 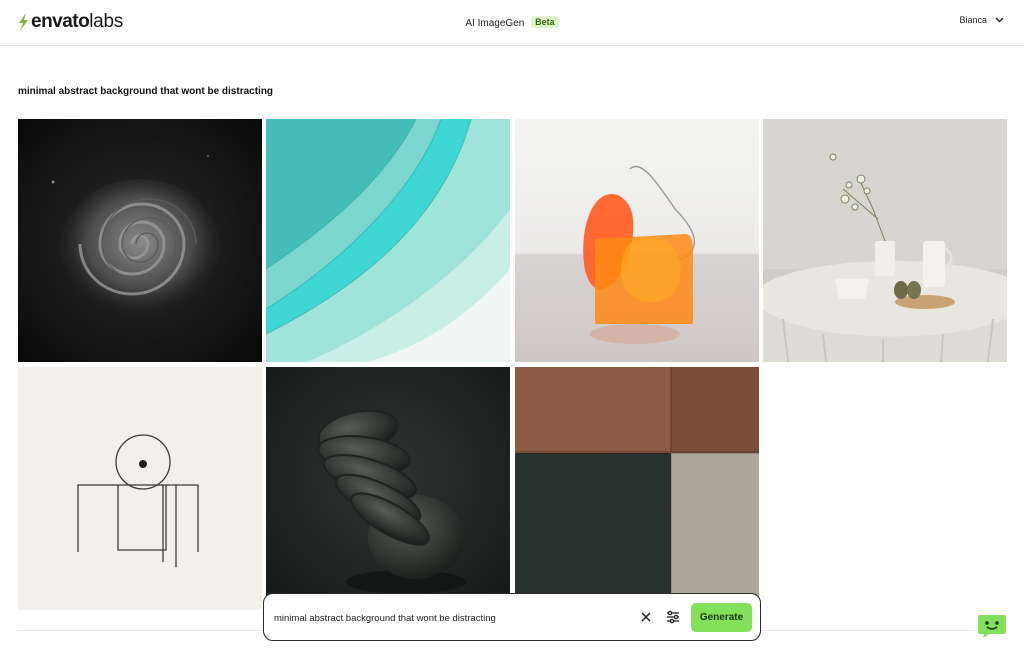 What do you see at coordinates (973, 20) in the screenshot?
I see `user-name: Bianca` at bounding box center [973, 20].